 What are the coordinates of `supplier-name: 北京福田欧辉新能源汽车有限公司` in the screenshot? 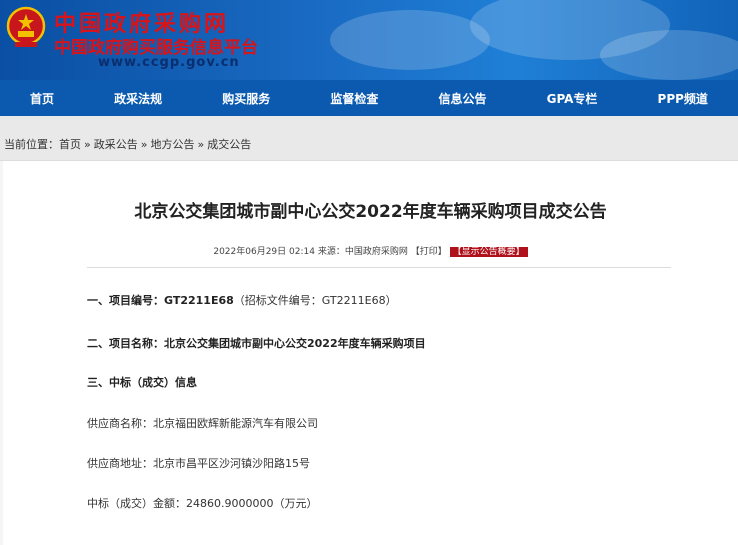 It's located at (235, 423).